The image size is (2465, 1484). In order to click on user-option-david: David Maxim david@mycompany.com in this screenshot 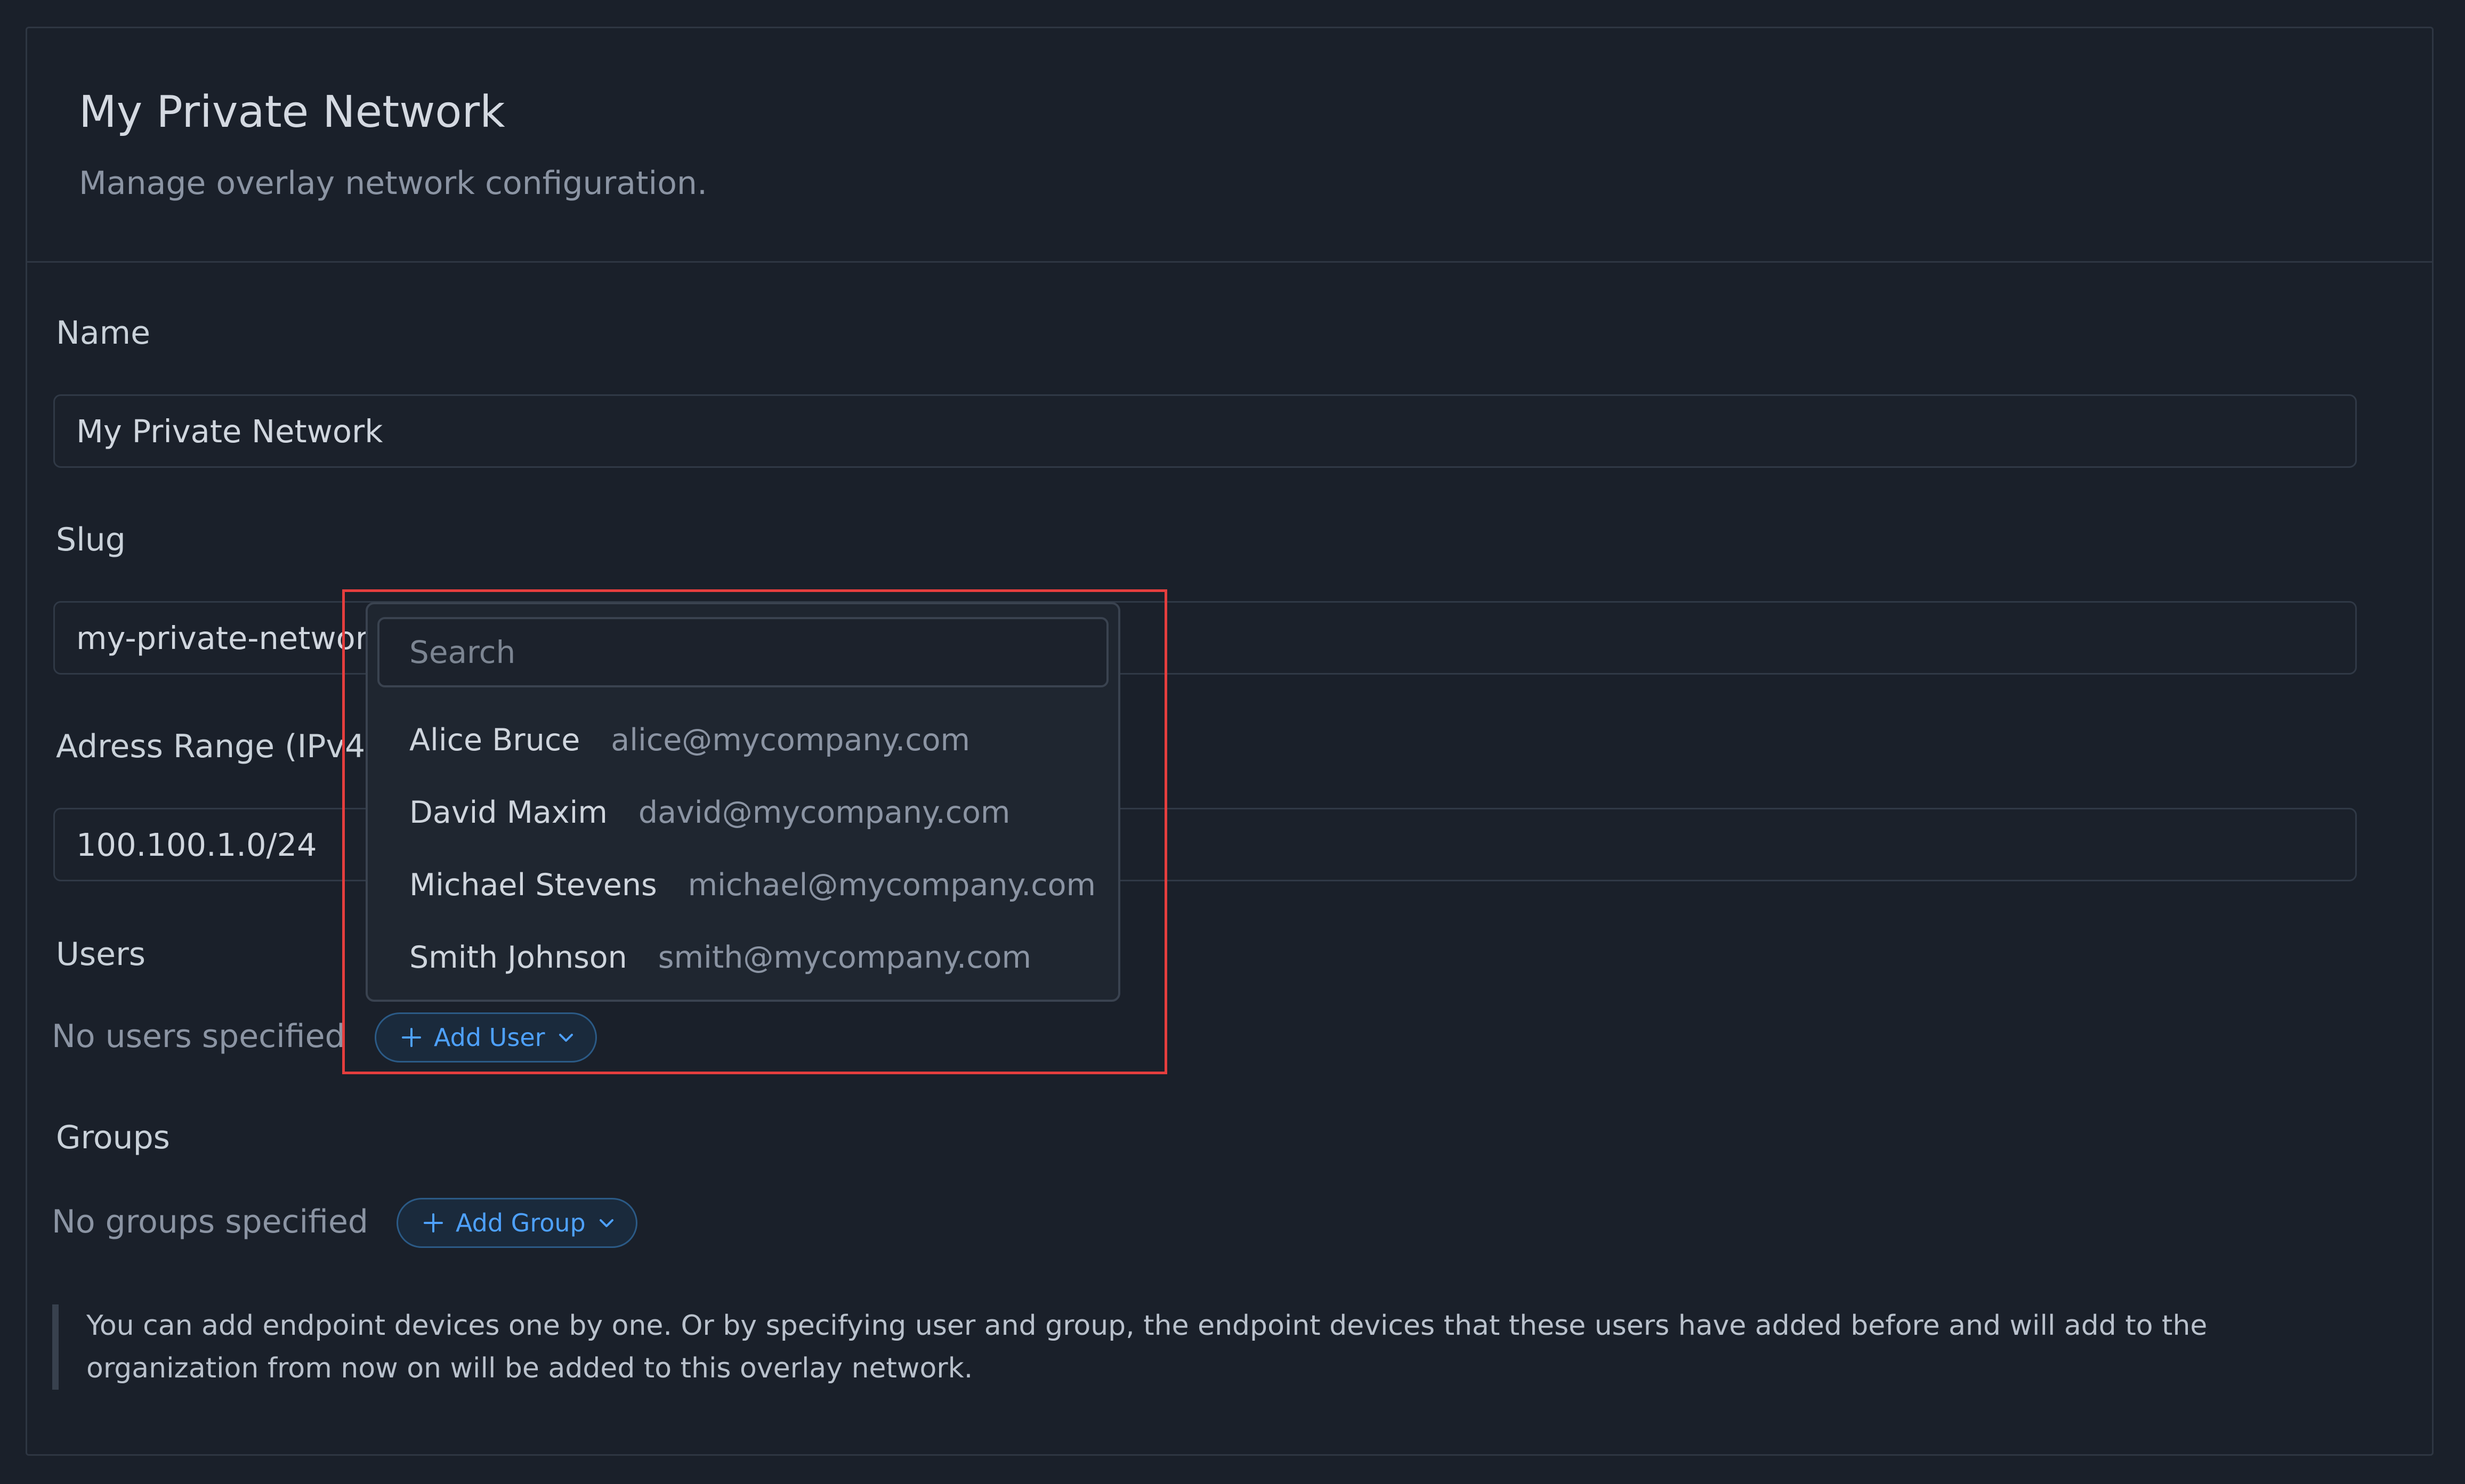, I will do `click(709, 812)`.